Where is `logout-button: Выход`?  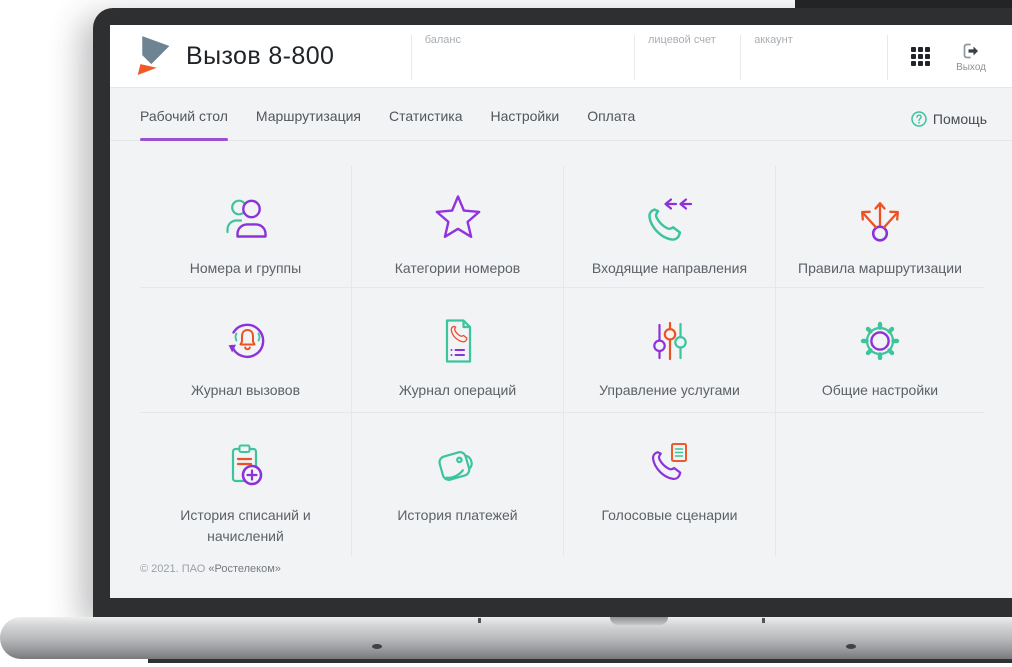
logout-button: Выход is located at coordinates (971, 57).